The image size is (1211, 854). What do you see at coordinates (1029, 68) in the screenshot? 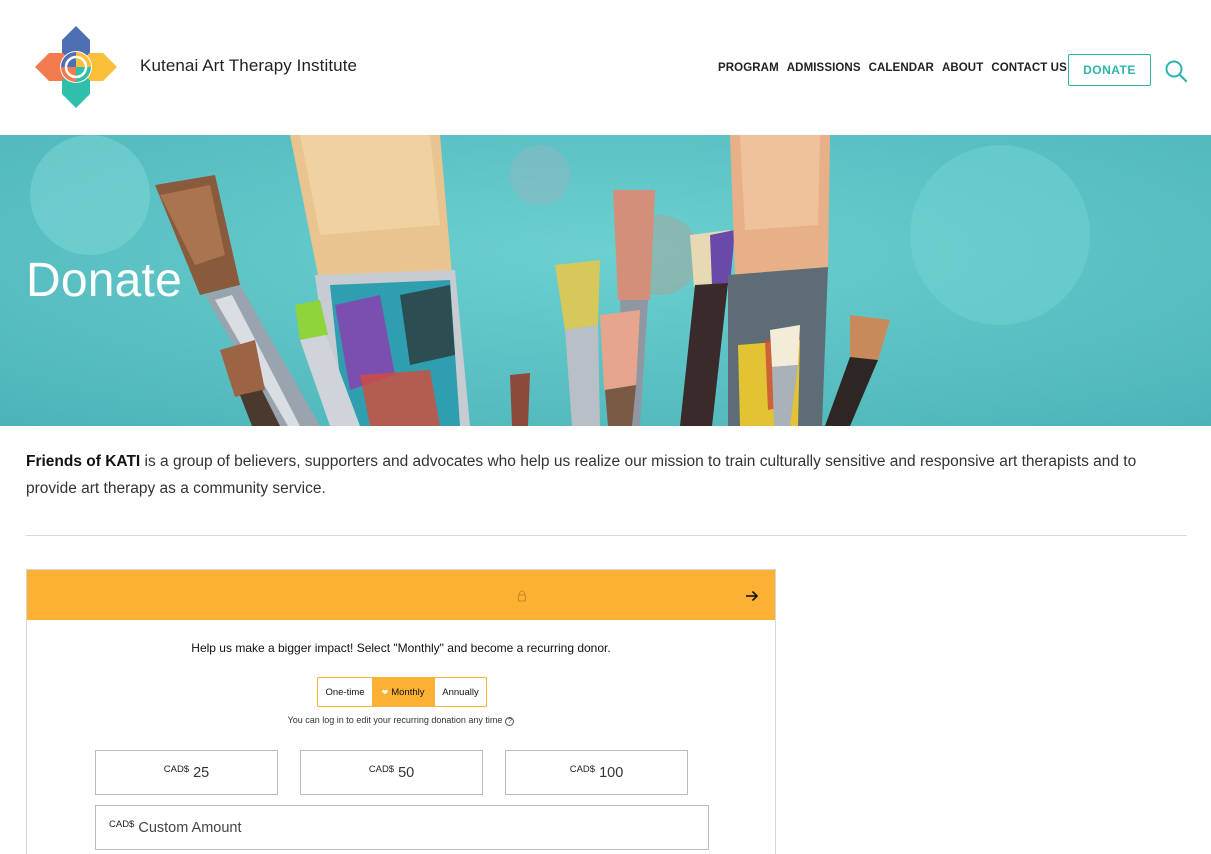
I see `nav-item-contact-us: CONTACT US` at bounding box center [1029, 68].